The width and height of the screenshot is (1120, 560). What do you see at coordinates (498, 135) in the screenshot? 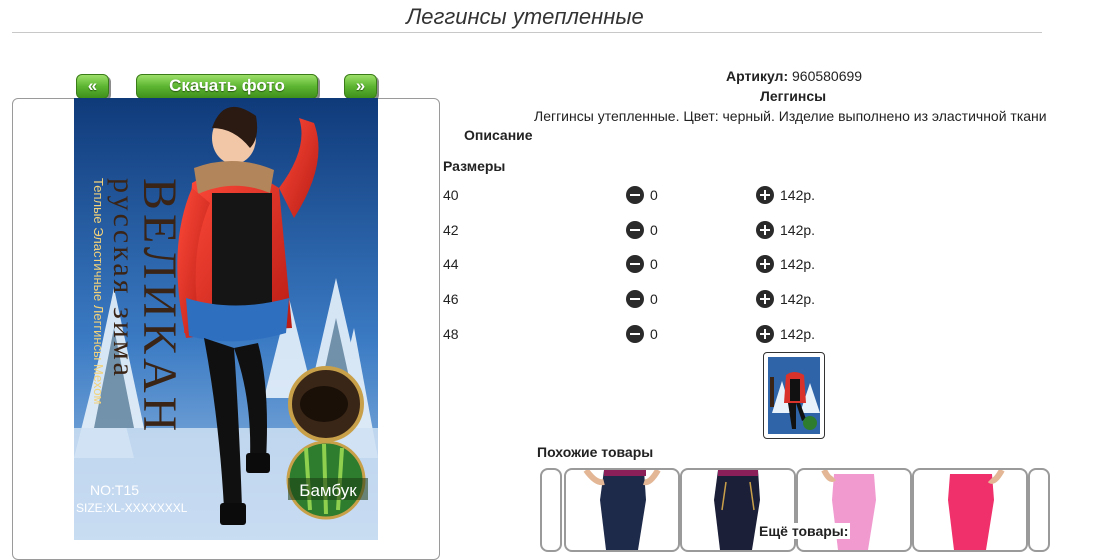
I see `description-label: Описание` at bounding box center [498, 135].